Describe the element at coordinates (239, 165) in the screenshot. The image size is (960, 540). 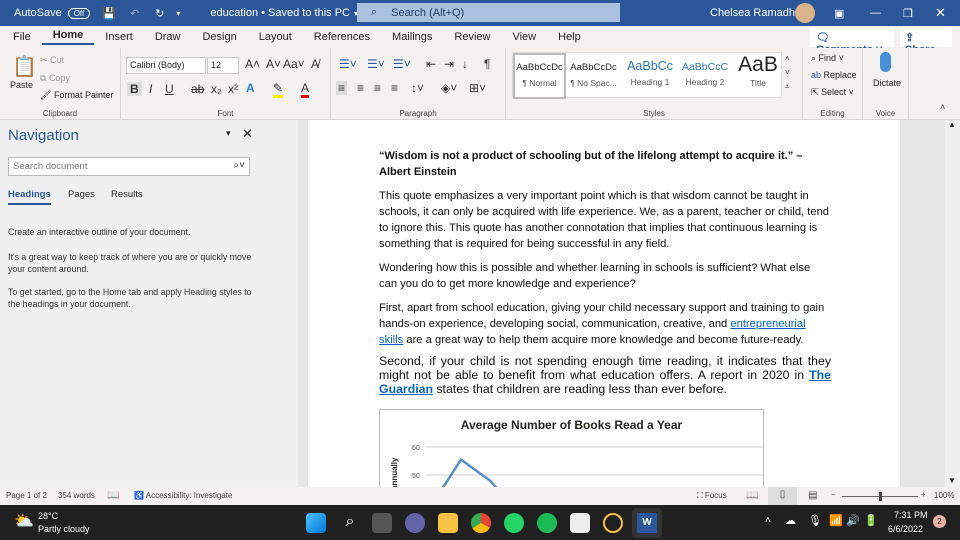
I see `search-icon: ⌕˅` at that location.